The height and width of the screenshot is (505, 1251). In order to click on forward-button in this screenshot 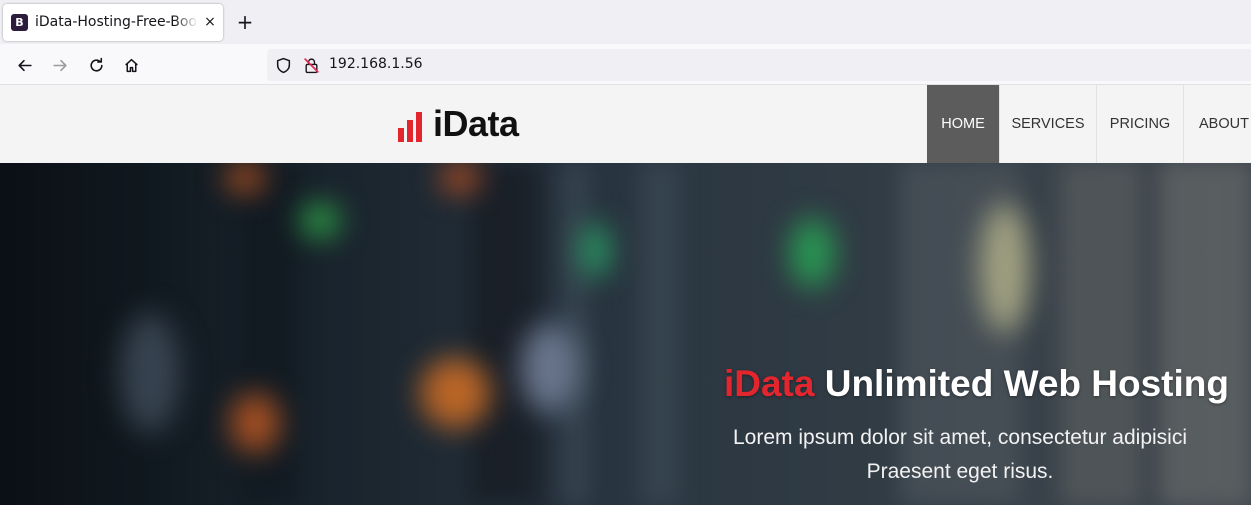, I will do `click(60, 65)`.